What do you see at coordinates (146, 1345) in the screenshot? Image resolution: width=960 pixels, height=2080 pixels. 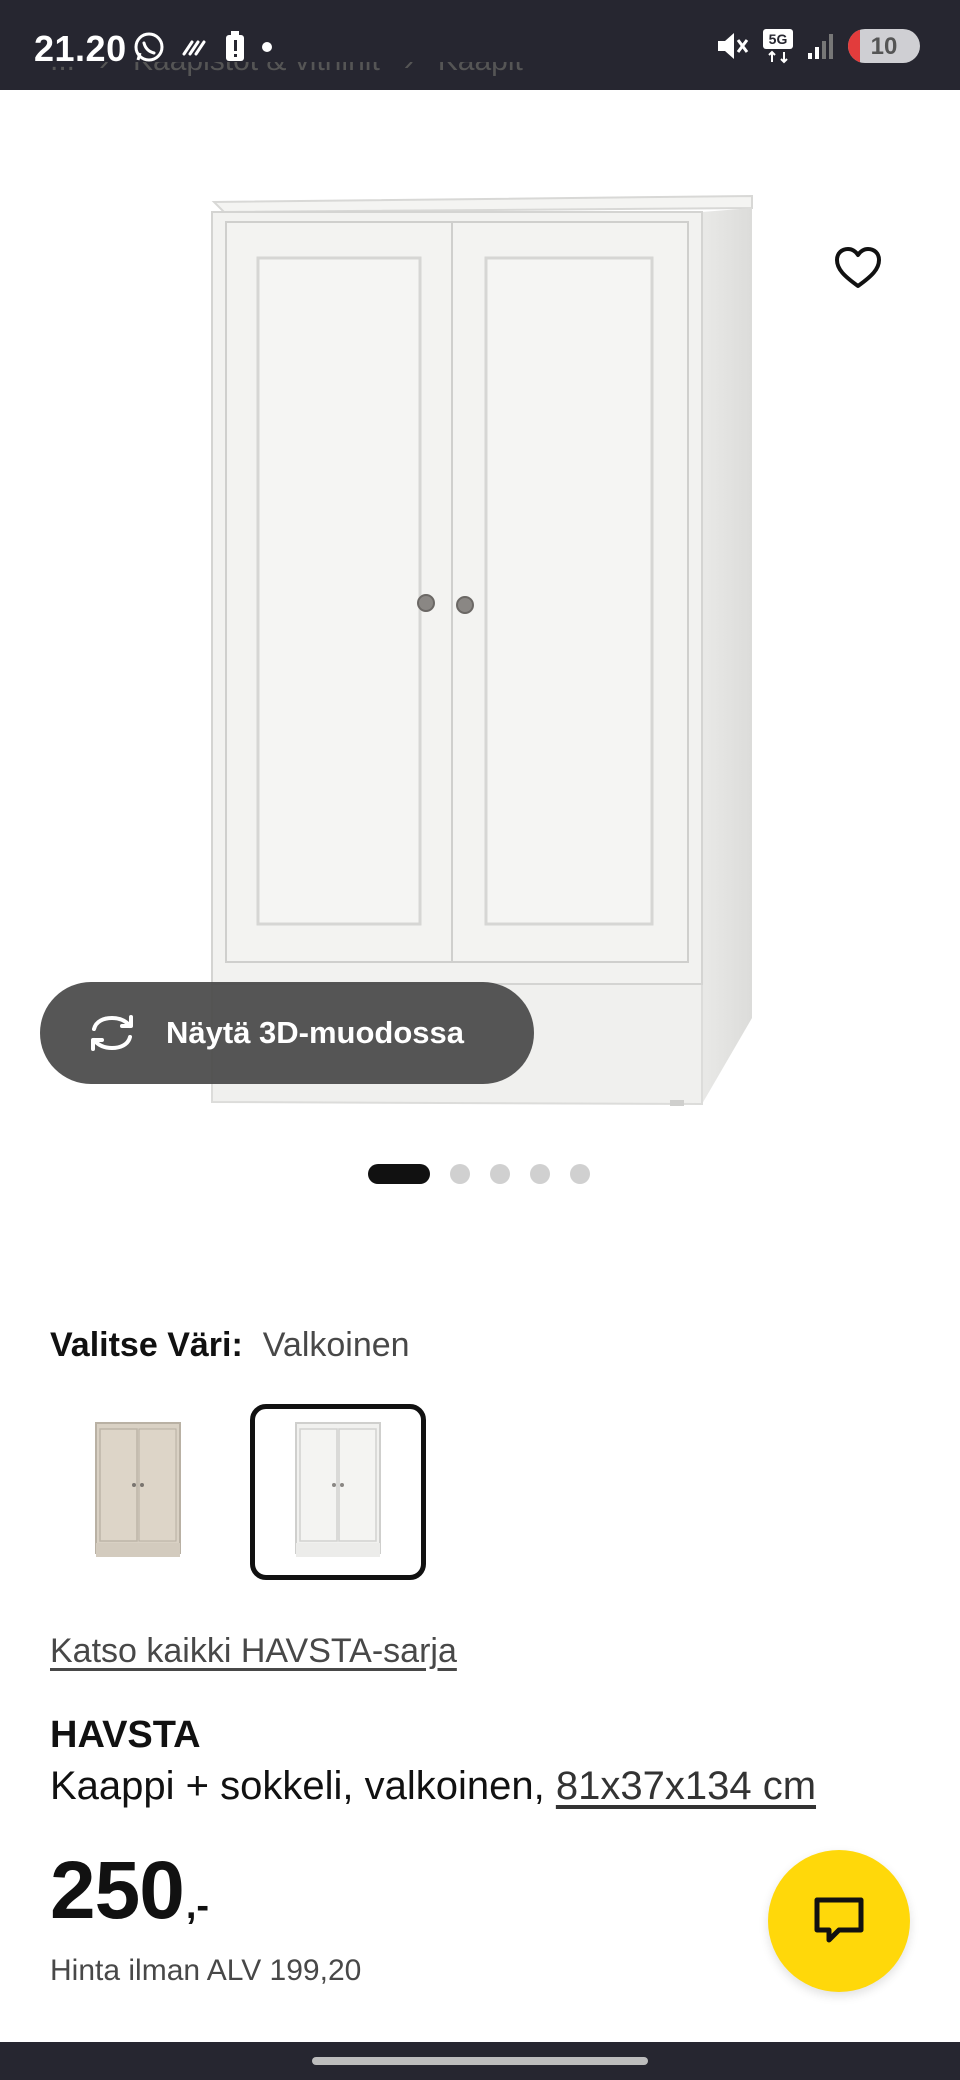 I see `color-picker-title: Valitse Väri:` at bounding box center [146, 1345].